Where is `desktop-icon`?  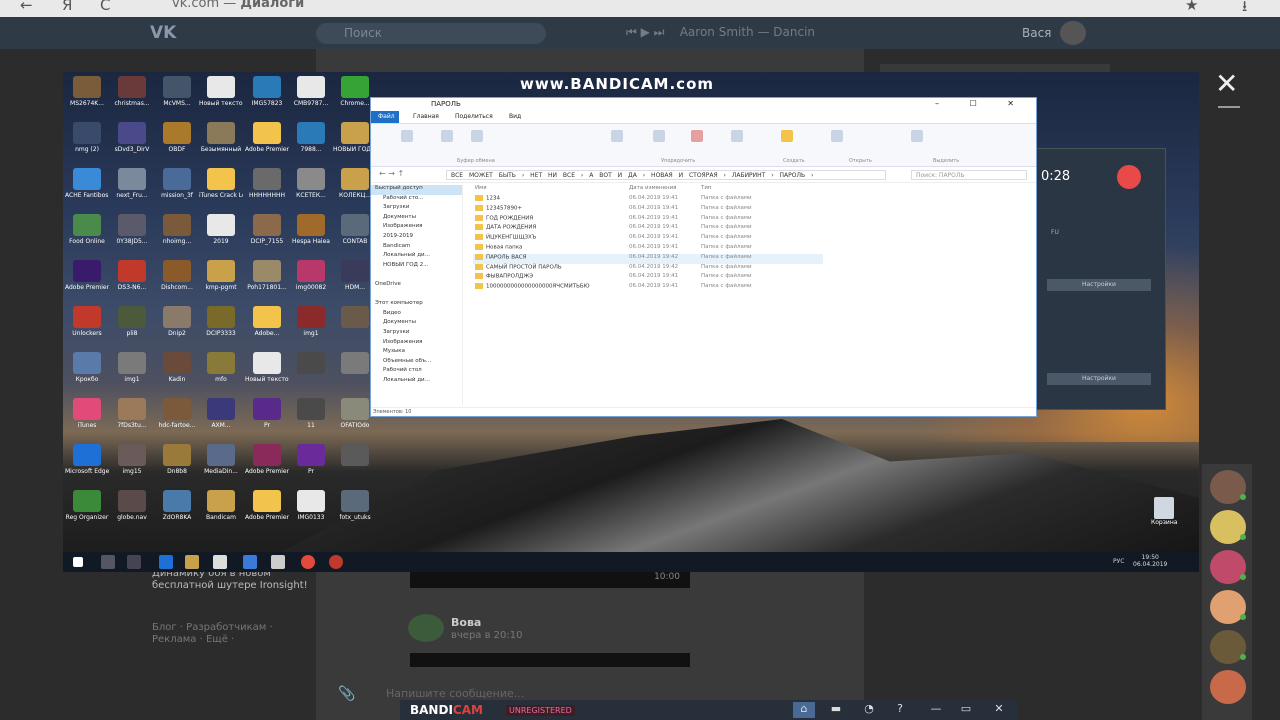
desktop-icon is located at coordinates (311, 374).